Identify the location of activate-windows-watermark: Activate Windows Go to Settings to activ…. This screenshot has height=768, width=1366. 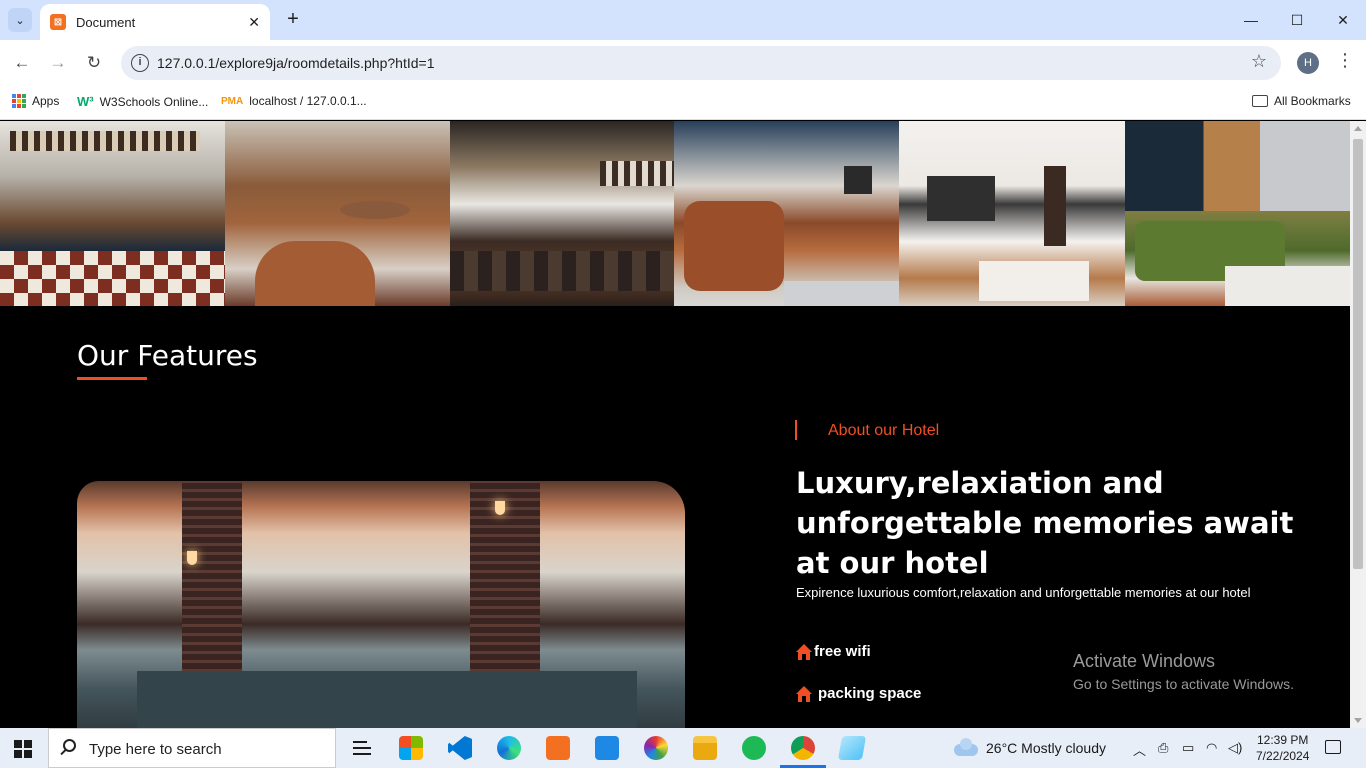
(1183, 671).